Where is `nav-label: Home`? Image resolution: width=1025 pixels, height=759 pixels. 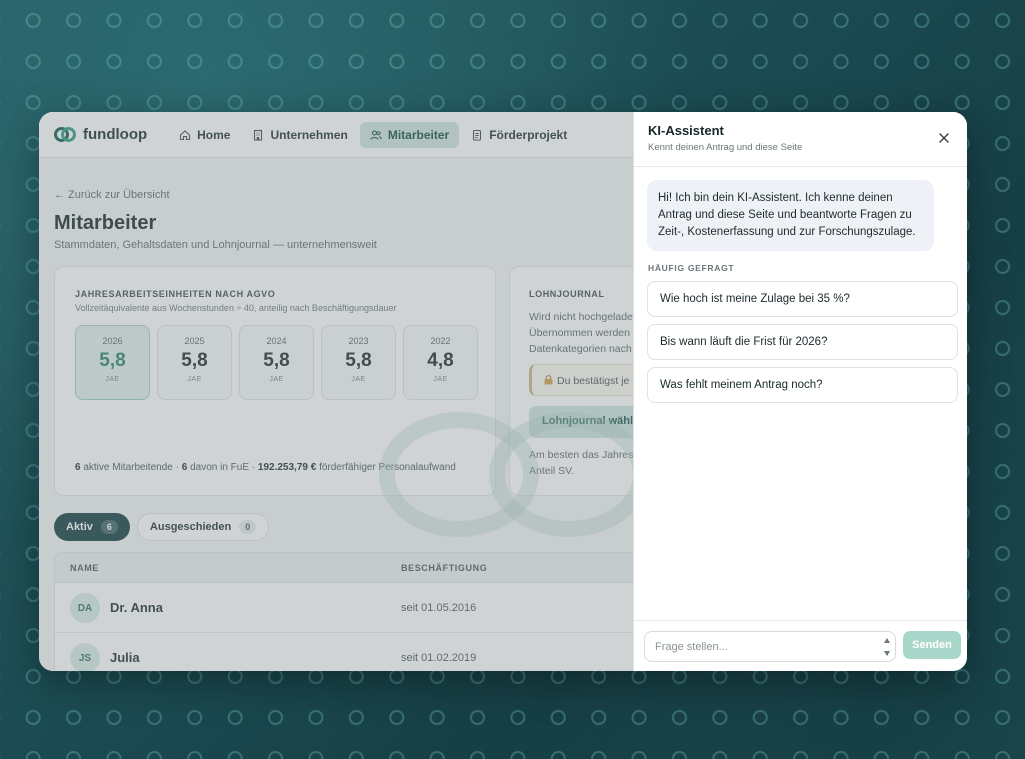 nav-label: Home is located at coordinates (214, 134).